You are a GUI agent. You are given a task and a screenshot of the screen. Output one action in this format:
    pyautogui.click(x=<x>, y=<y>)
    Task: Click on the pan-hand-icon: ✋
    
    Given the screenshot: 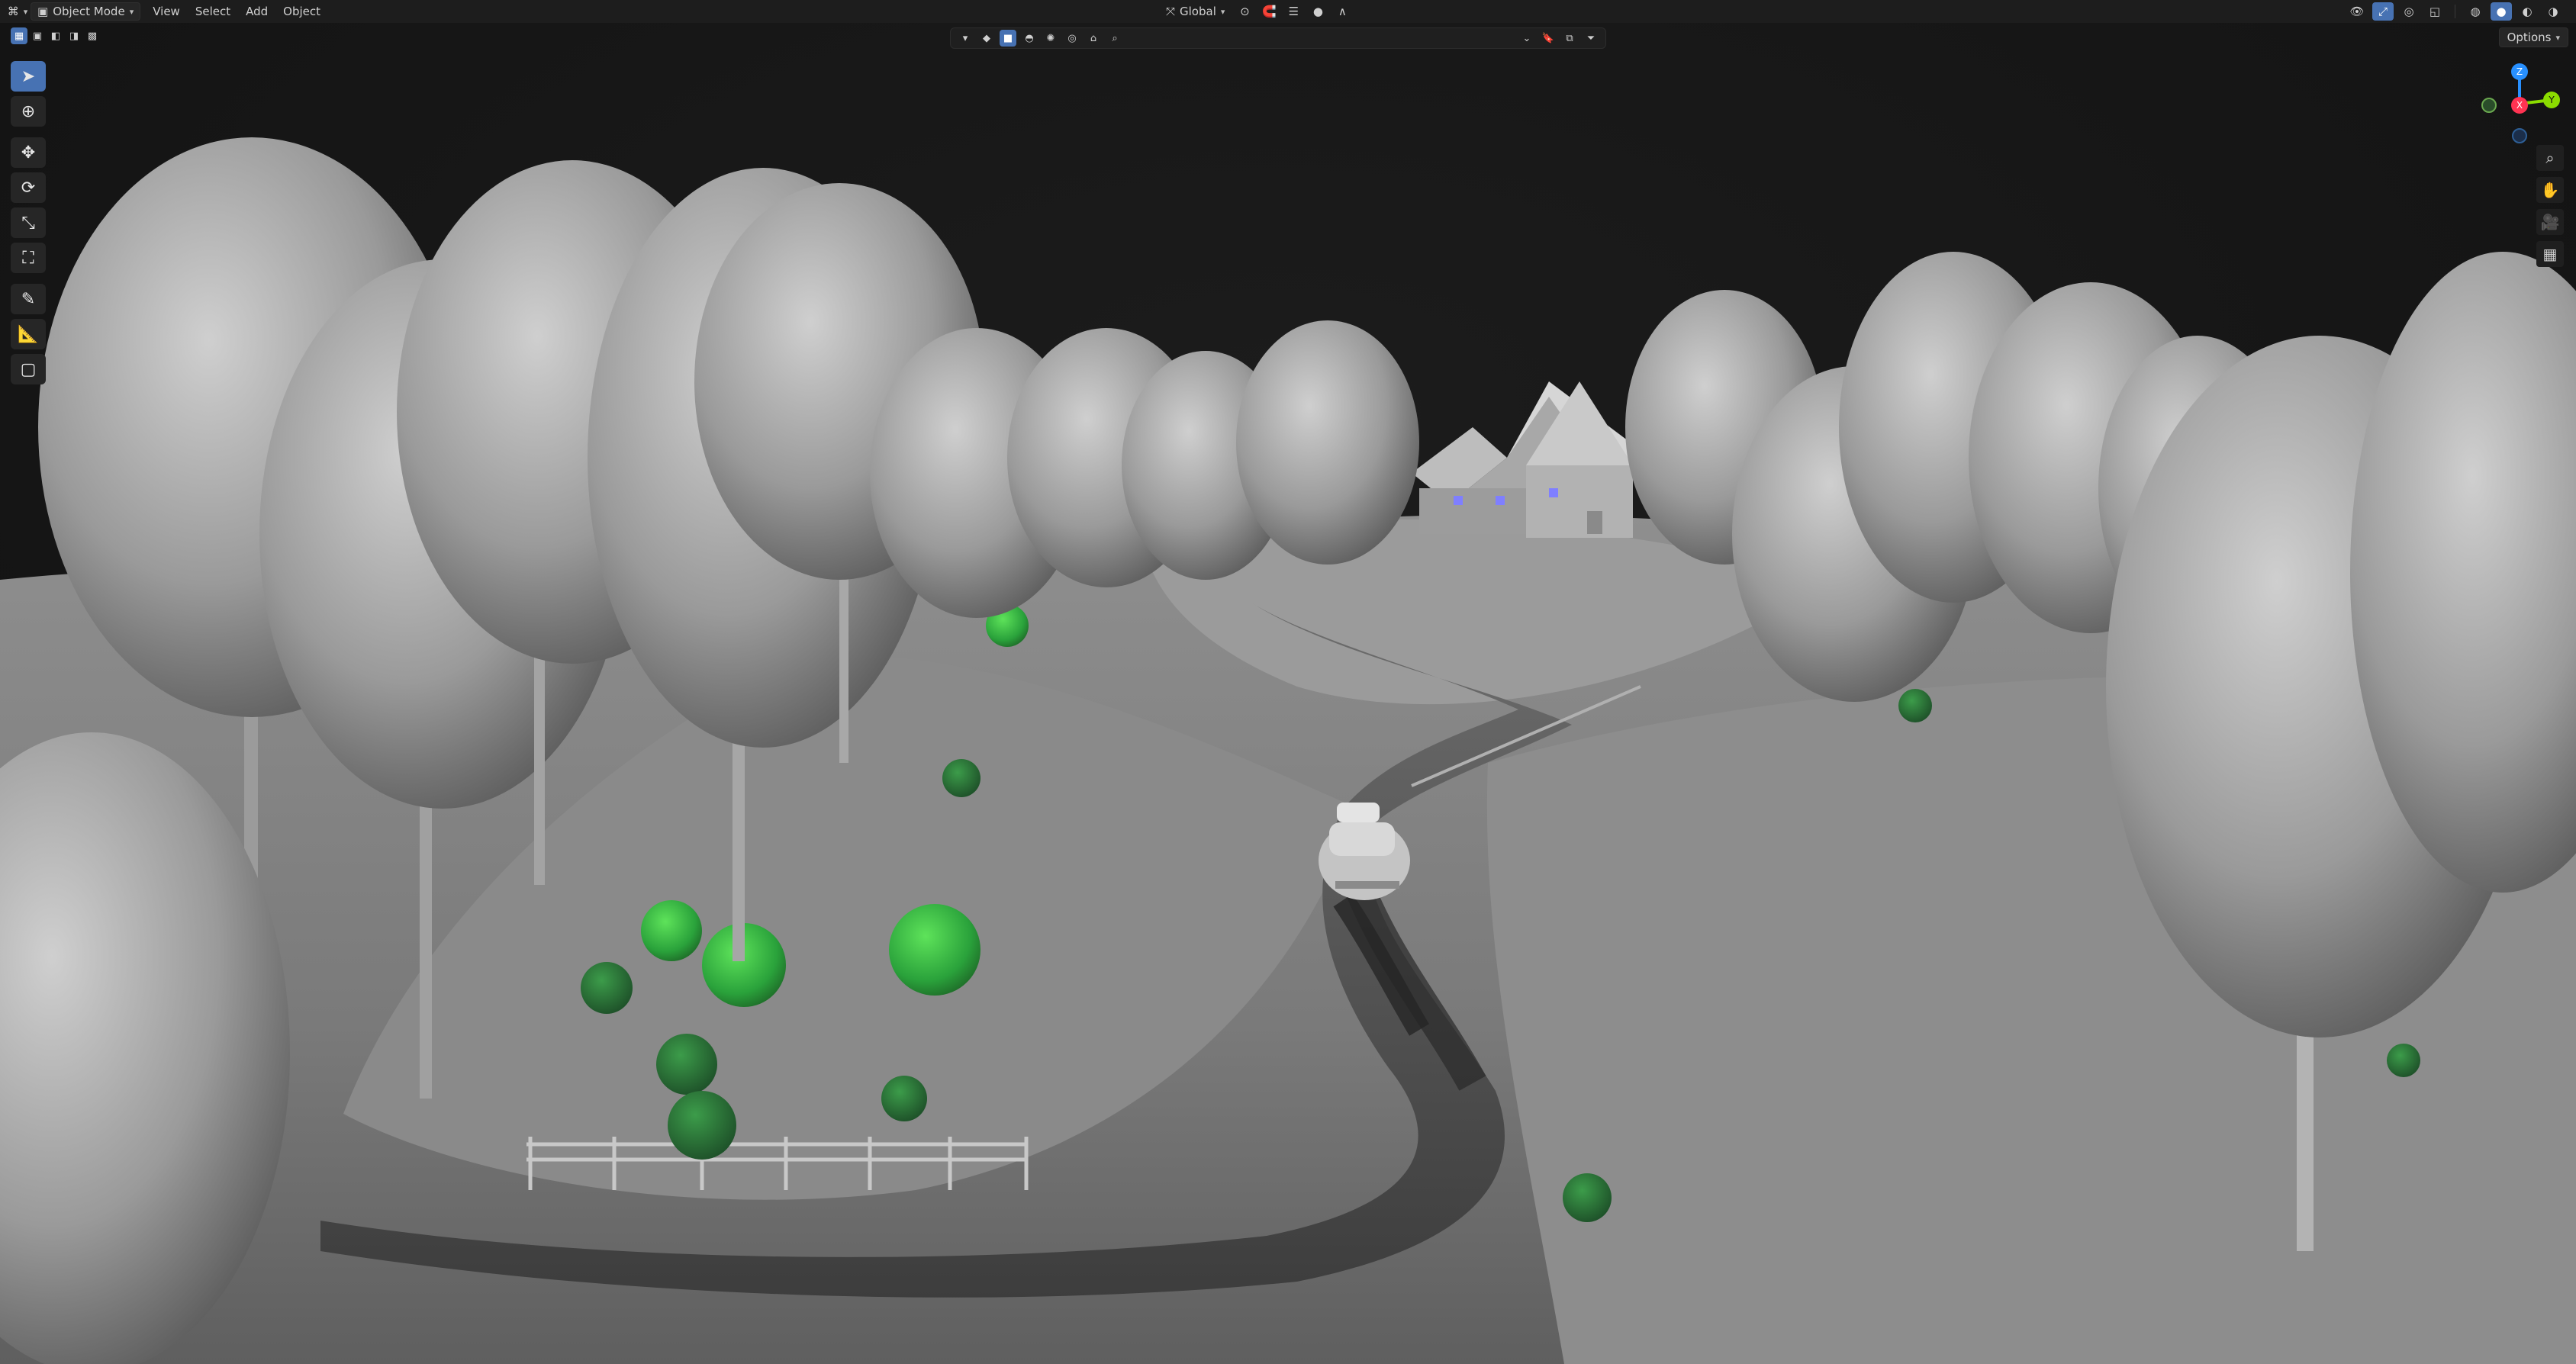 What is the action you would take?
    pyautogui.click(x=2550, y=190)
    